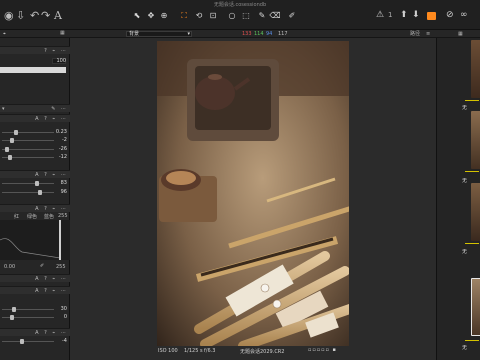 This screenshot has width=480, height=360. I want to click on status-aperture: f/6.3, so click(210, 351).